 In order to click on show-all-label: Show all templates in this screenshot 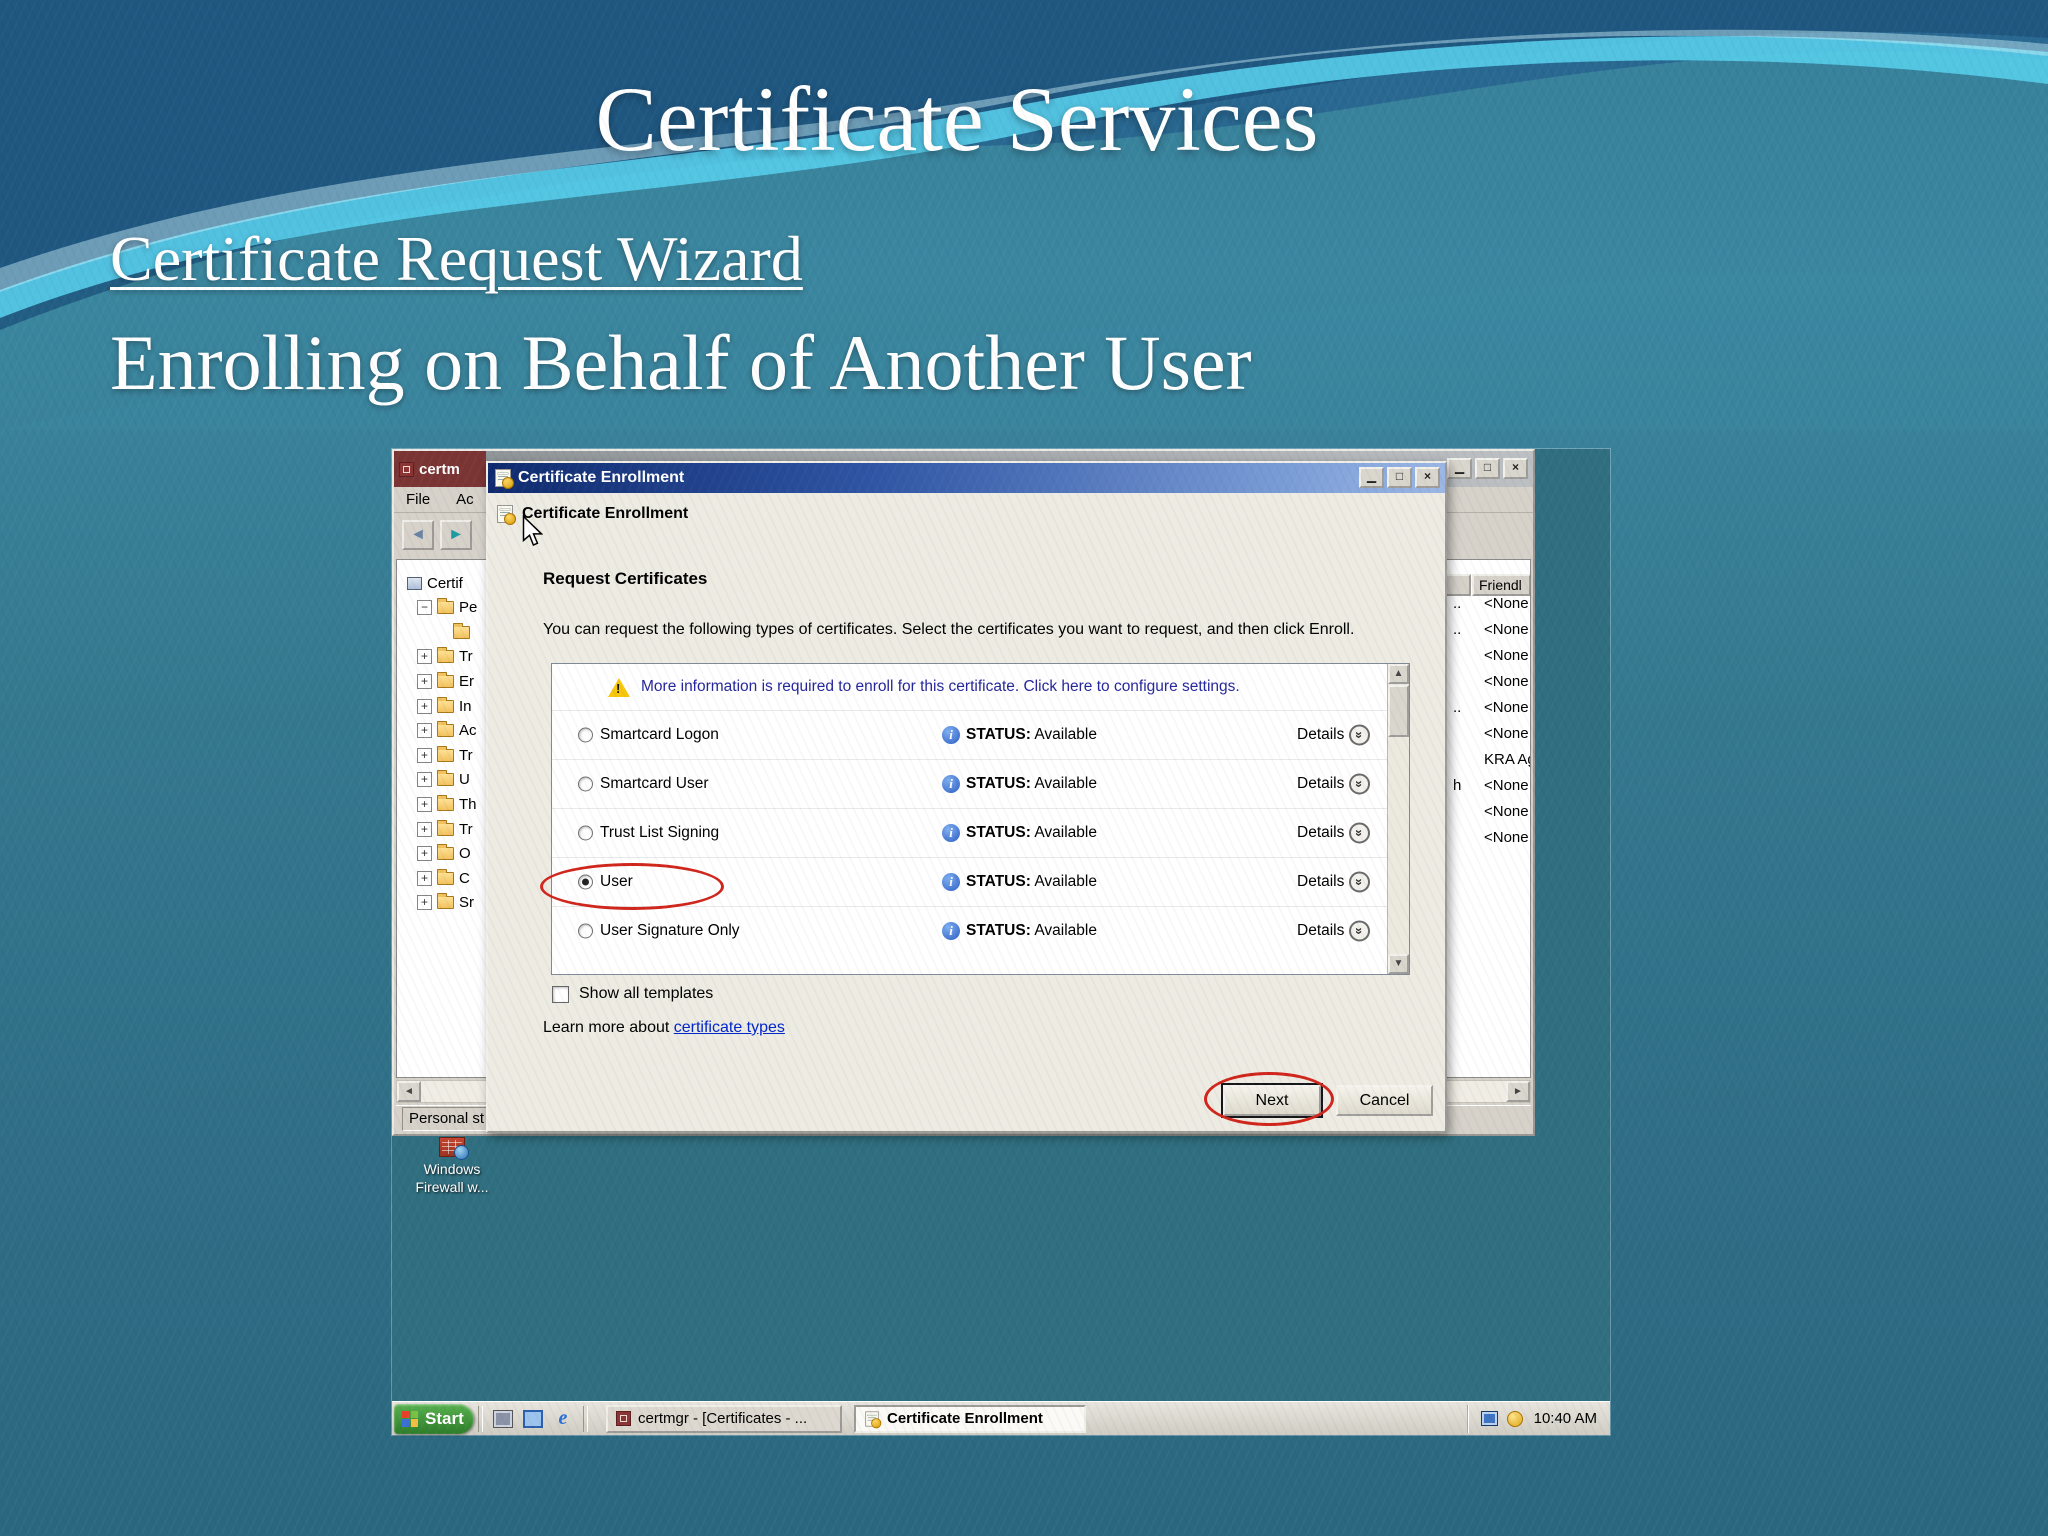, I will do `click(646, 993)`.